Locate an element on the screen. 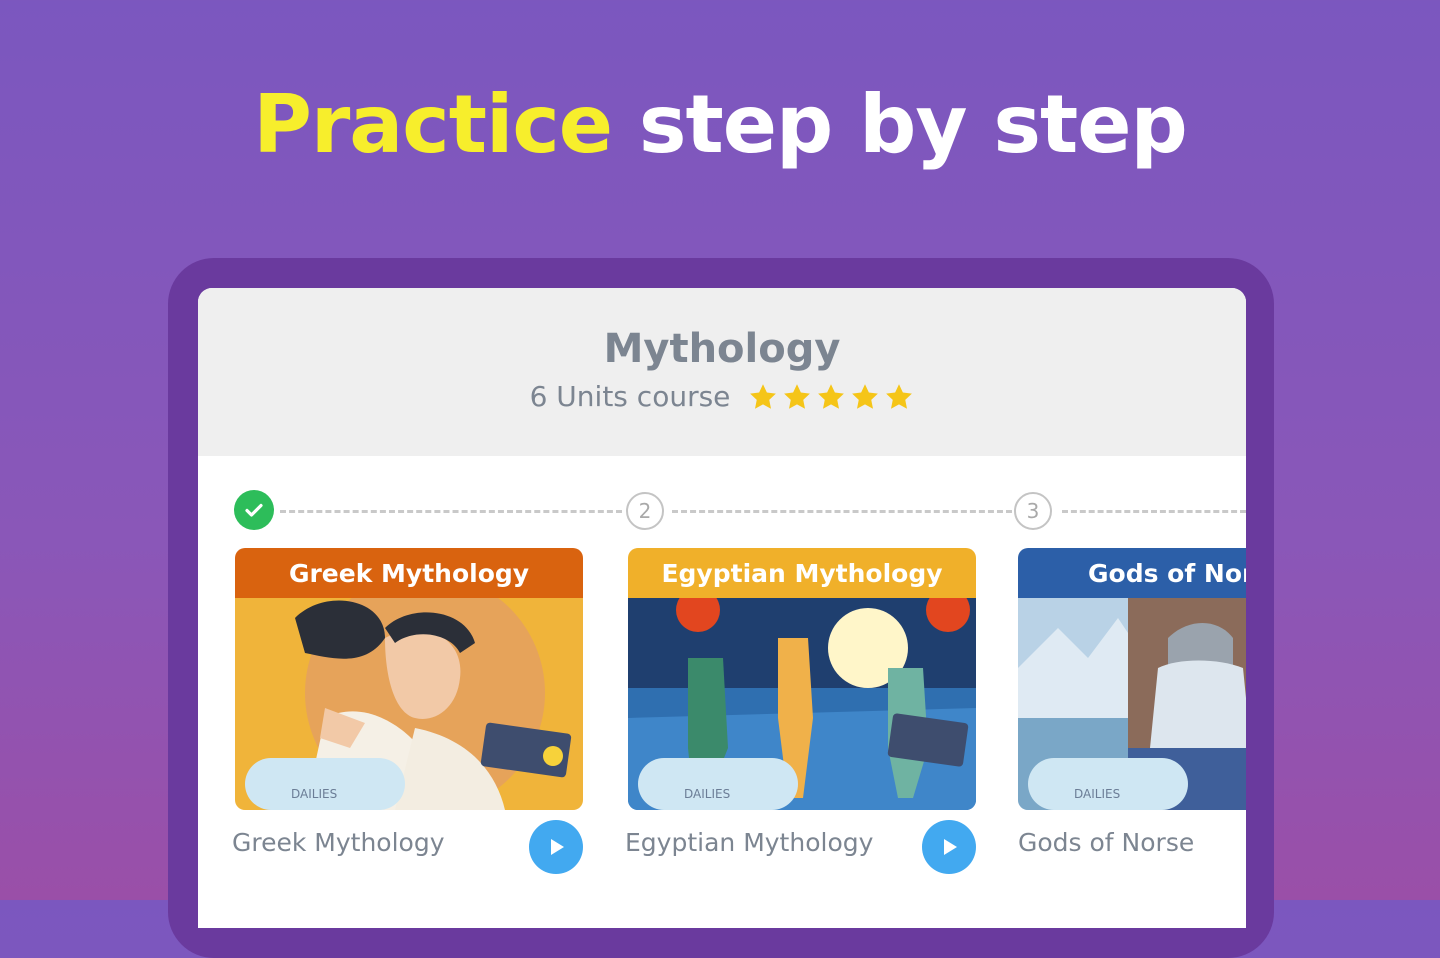 This screenshot has height=958, width=1440. unit-card: Egyptian Mythology DAILIES is located at coordinates (802, 679).